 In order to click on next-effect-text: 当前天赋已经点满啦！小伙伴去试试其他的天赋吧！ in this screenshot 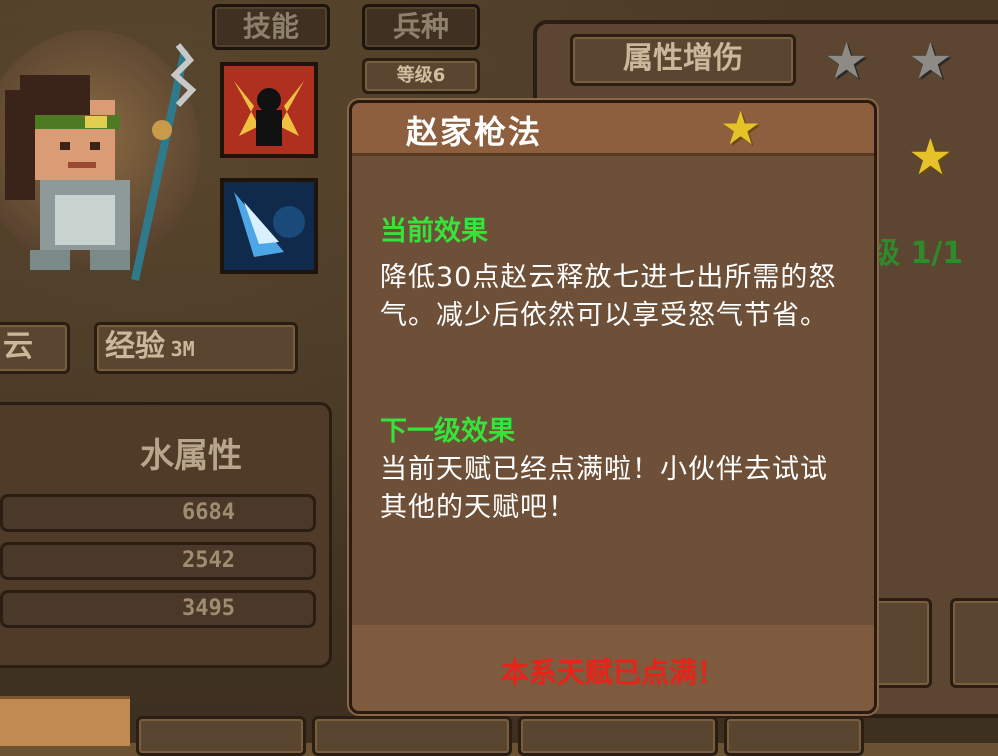, I will do `click(604, 488)`.